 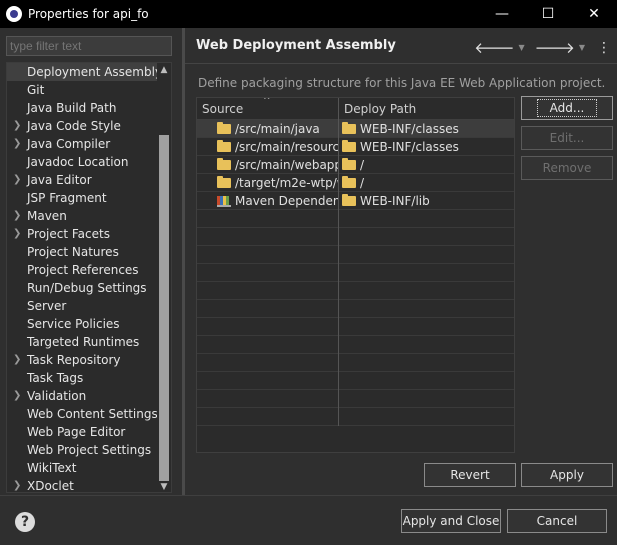 What do you see at coordinates (470, 475) in the screenshot?
I see `revert-button: Revert` at bounding box center [470, 475].